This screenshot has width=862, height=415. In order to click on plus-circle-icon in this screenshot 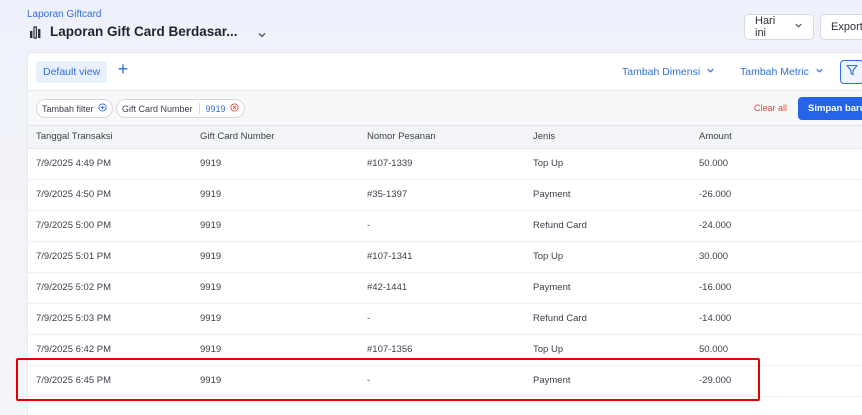, I will do `click(102, 108)`.